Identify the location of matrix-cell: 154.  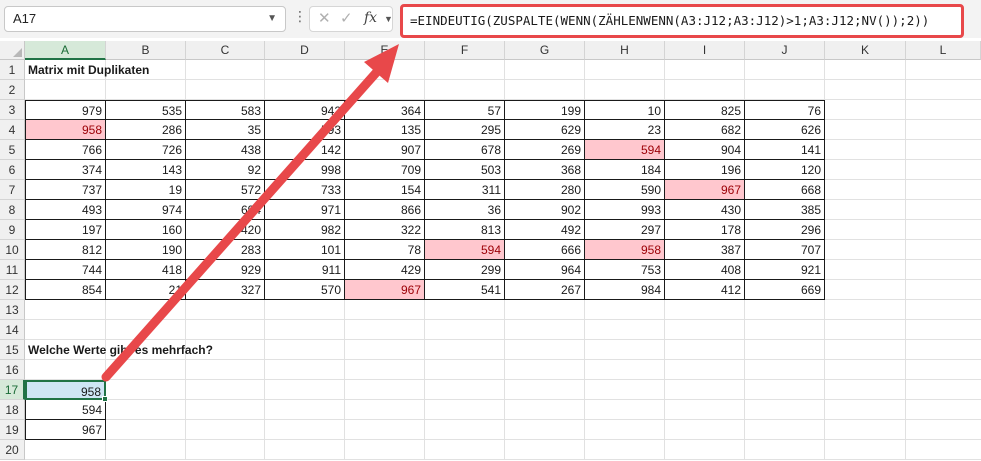
(385, 190).